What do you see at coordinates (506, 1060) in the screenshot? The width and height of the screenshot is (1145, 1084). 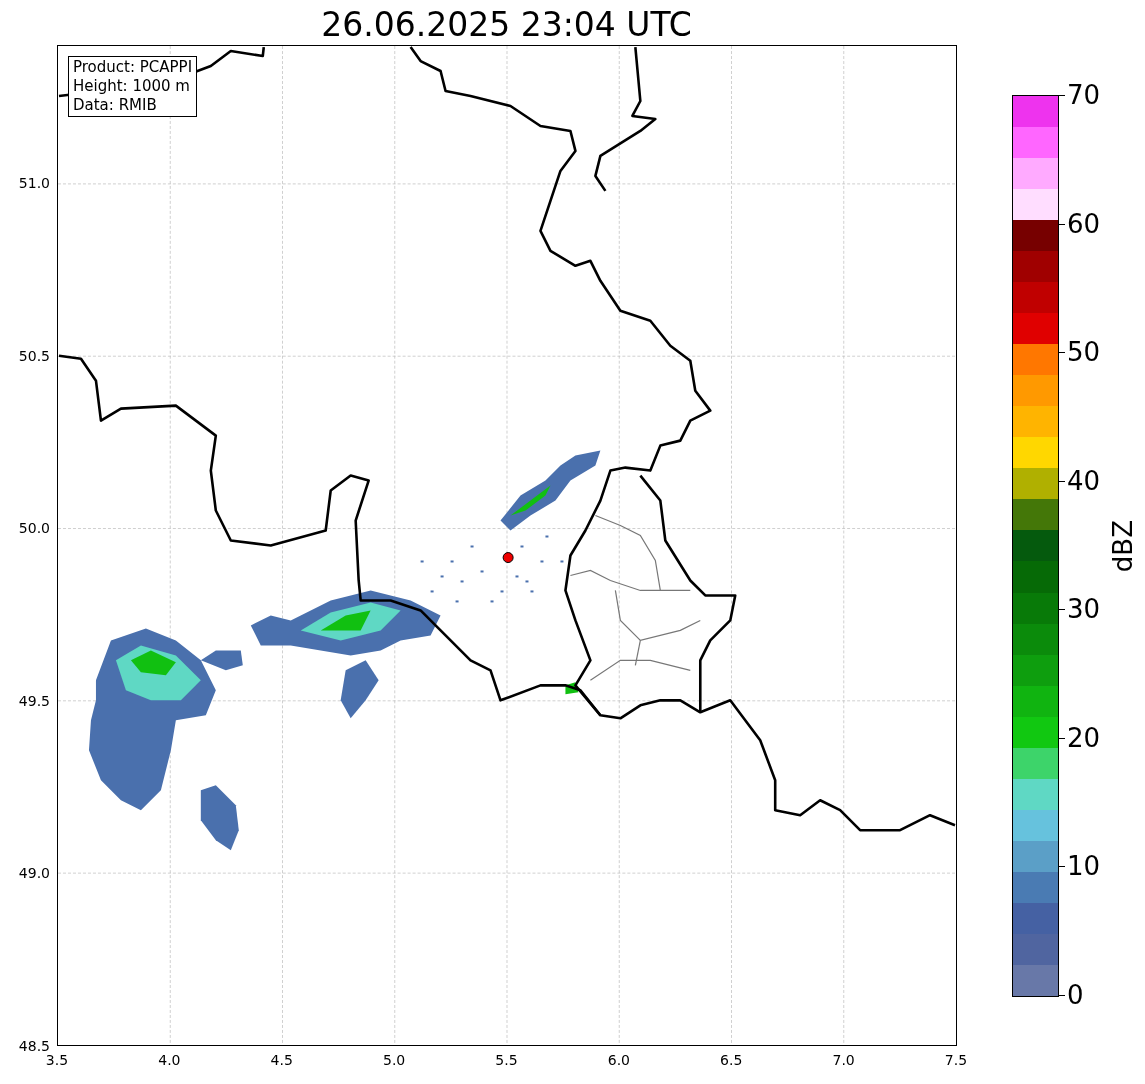 I see `tick-label: 5.5` at bounding box center [506, 1060].